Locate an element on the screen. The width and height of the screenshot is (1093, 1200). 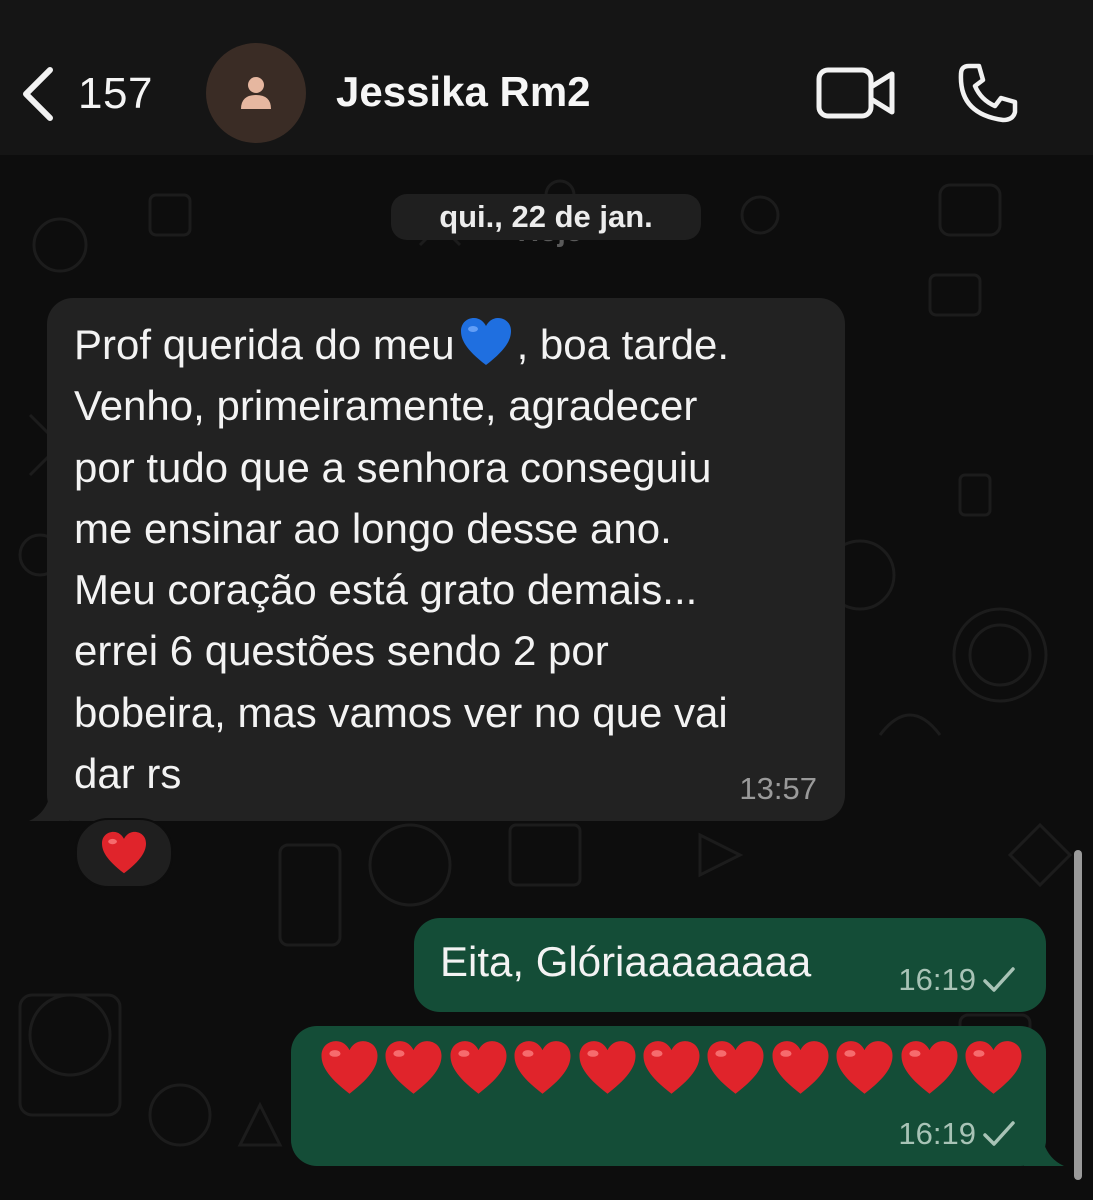
emoji-row is located at coordinates (671, 1068).